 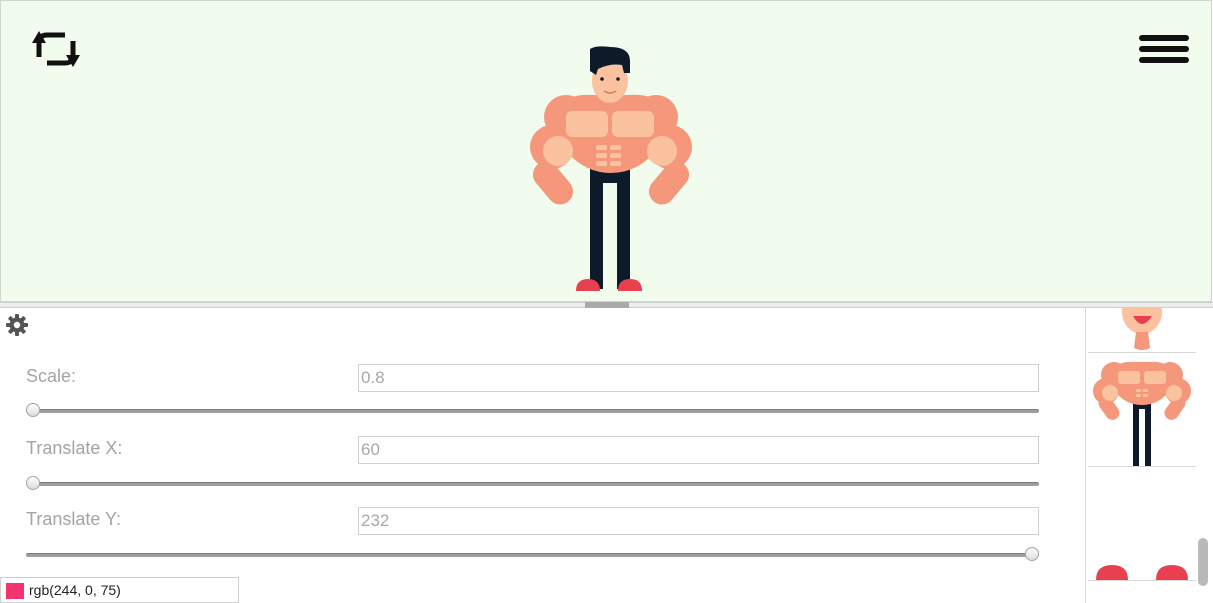 What do you see at coordinates (75, 590) in the screenshot?
I see `color-value: rgb(244, 0, 75)` at bounding box center [75, 590].